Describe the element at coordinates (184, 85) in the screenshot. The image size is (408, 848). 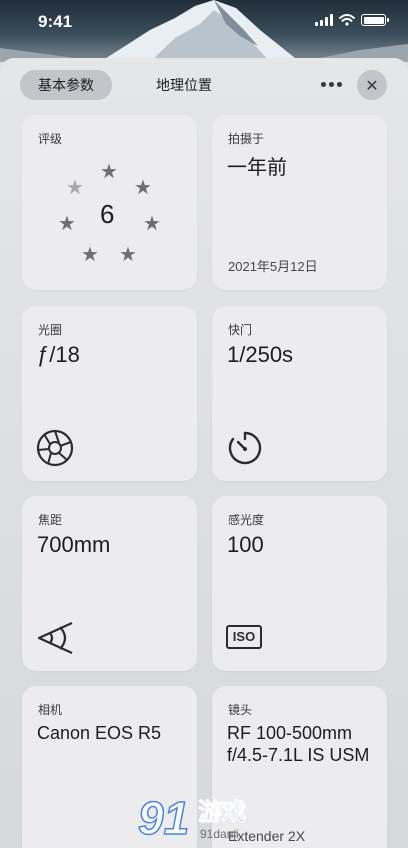
I see `tab-location: 地理位置` at that location.